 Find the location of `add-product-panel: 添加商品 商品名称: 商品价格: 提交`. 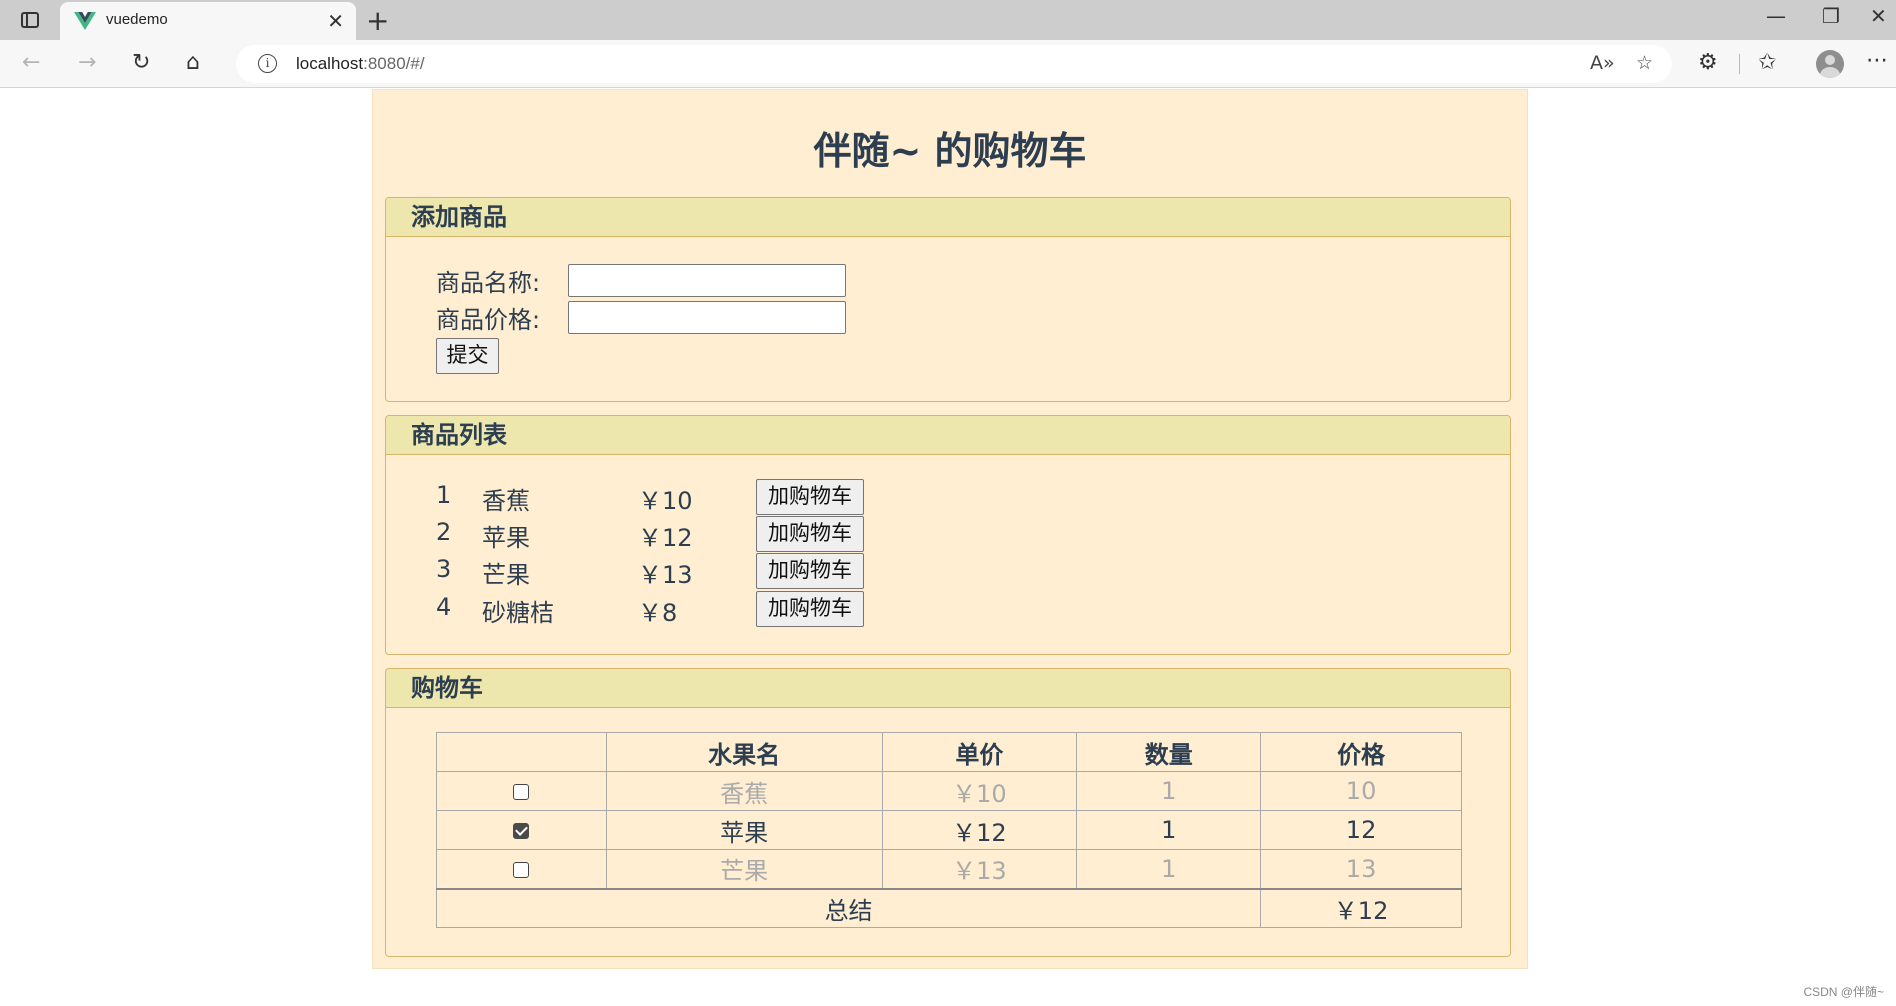

add-product-panel: 添加商品 商品名称: 商品价格: 提交 is located at coordinates (948, 299).